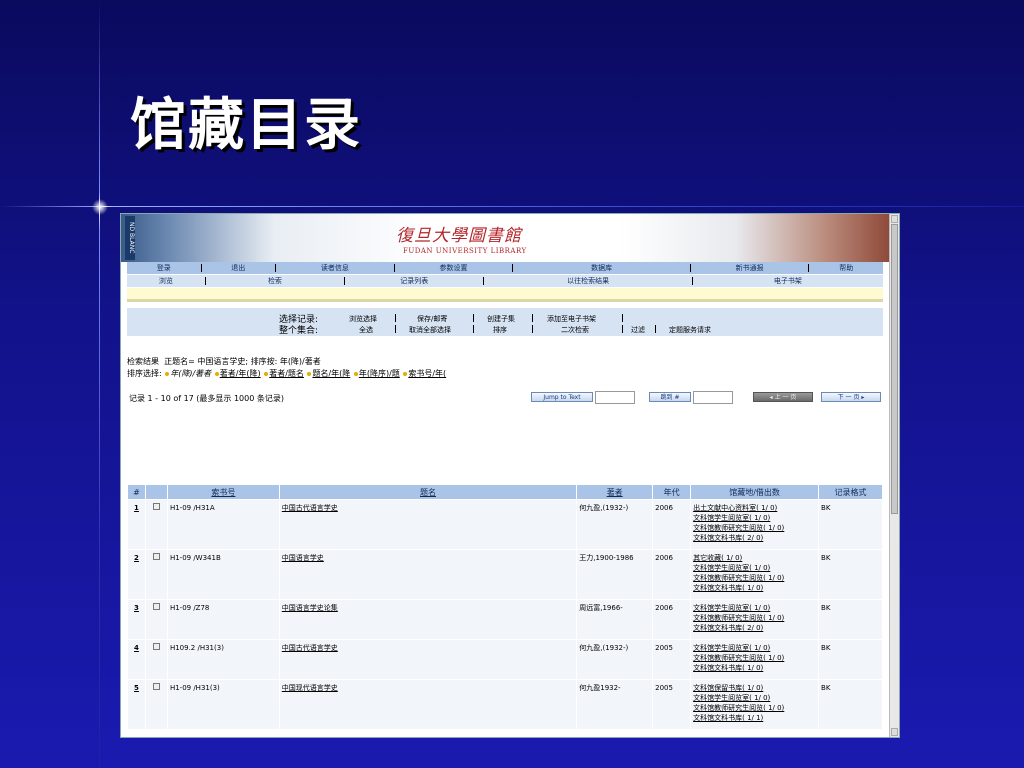 The image size is (1024, 768). What do you see at coordinates (454, 268) in the screenshot?
I see `nav-preferences: 参数设置` at bounding box center [454, 268].